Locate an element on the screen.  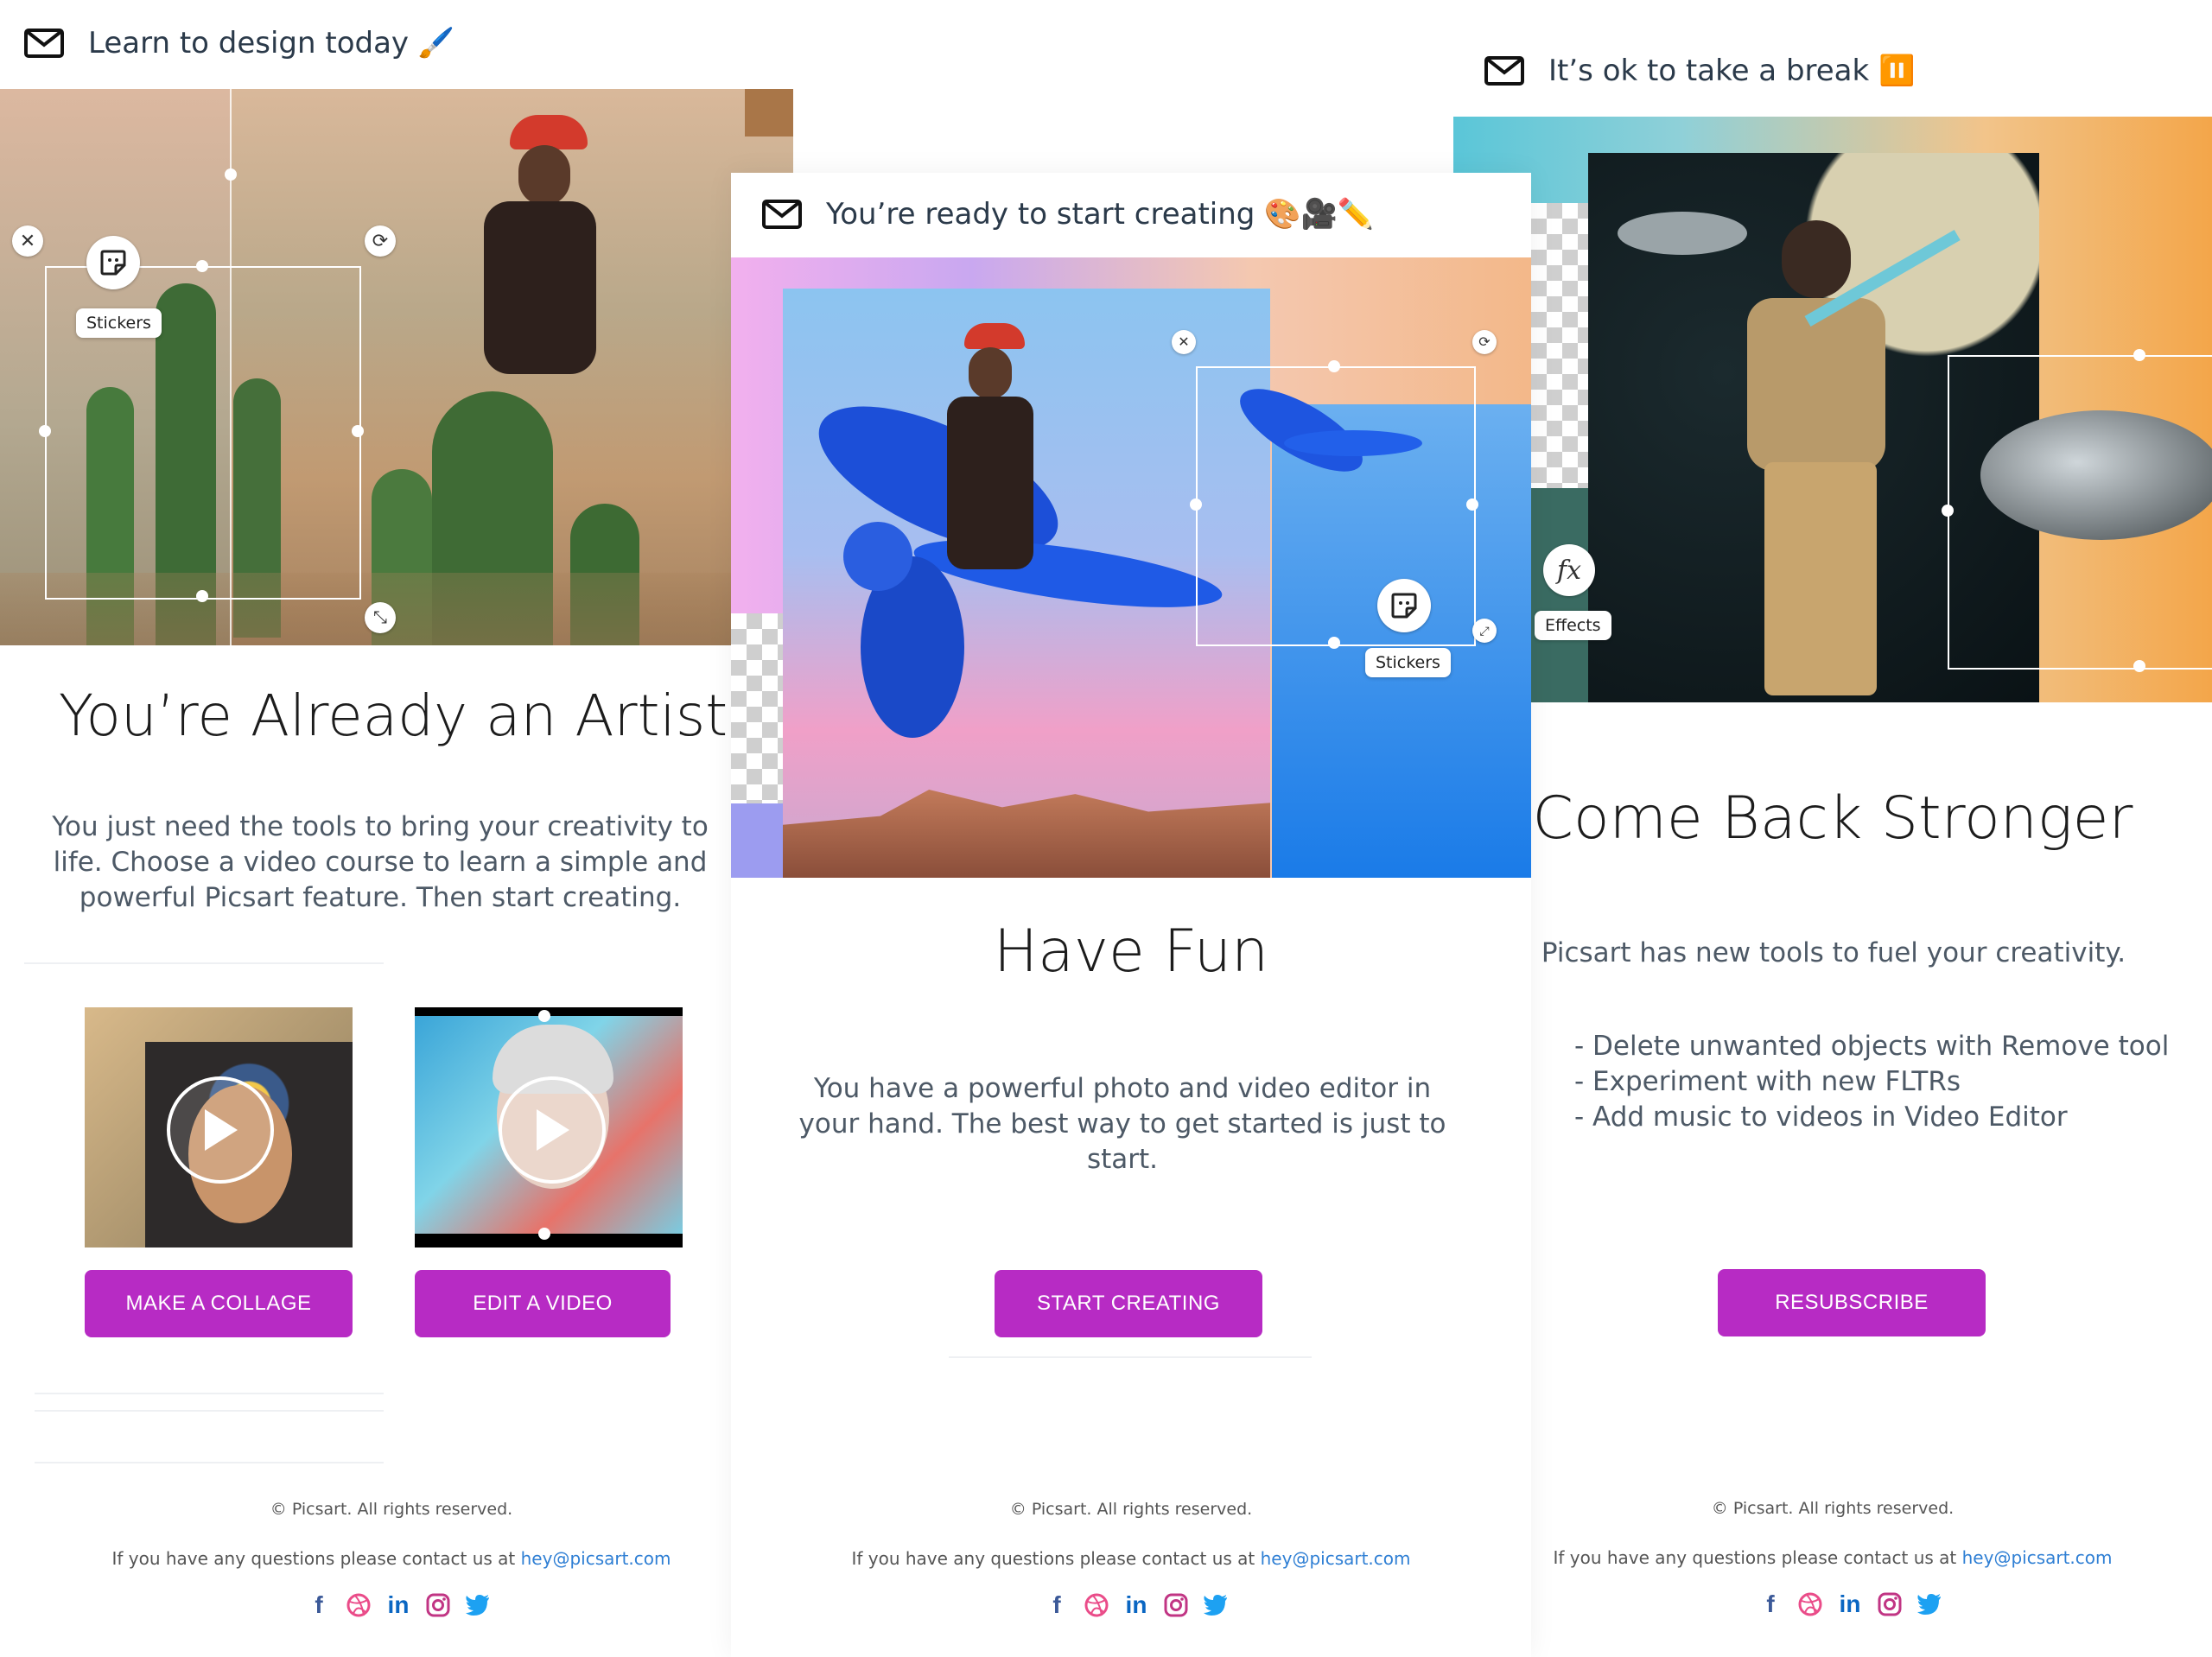
collage-thumbnail is located at coordinates (219, 1127).